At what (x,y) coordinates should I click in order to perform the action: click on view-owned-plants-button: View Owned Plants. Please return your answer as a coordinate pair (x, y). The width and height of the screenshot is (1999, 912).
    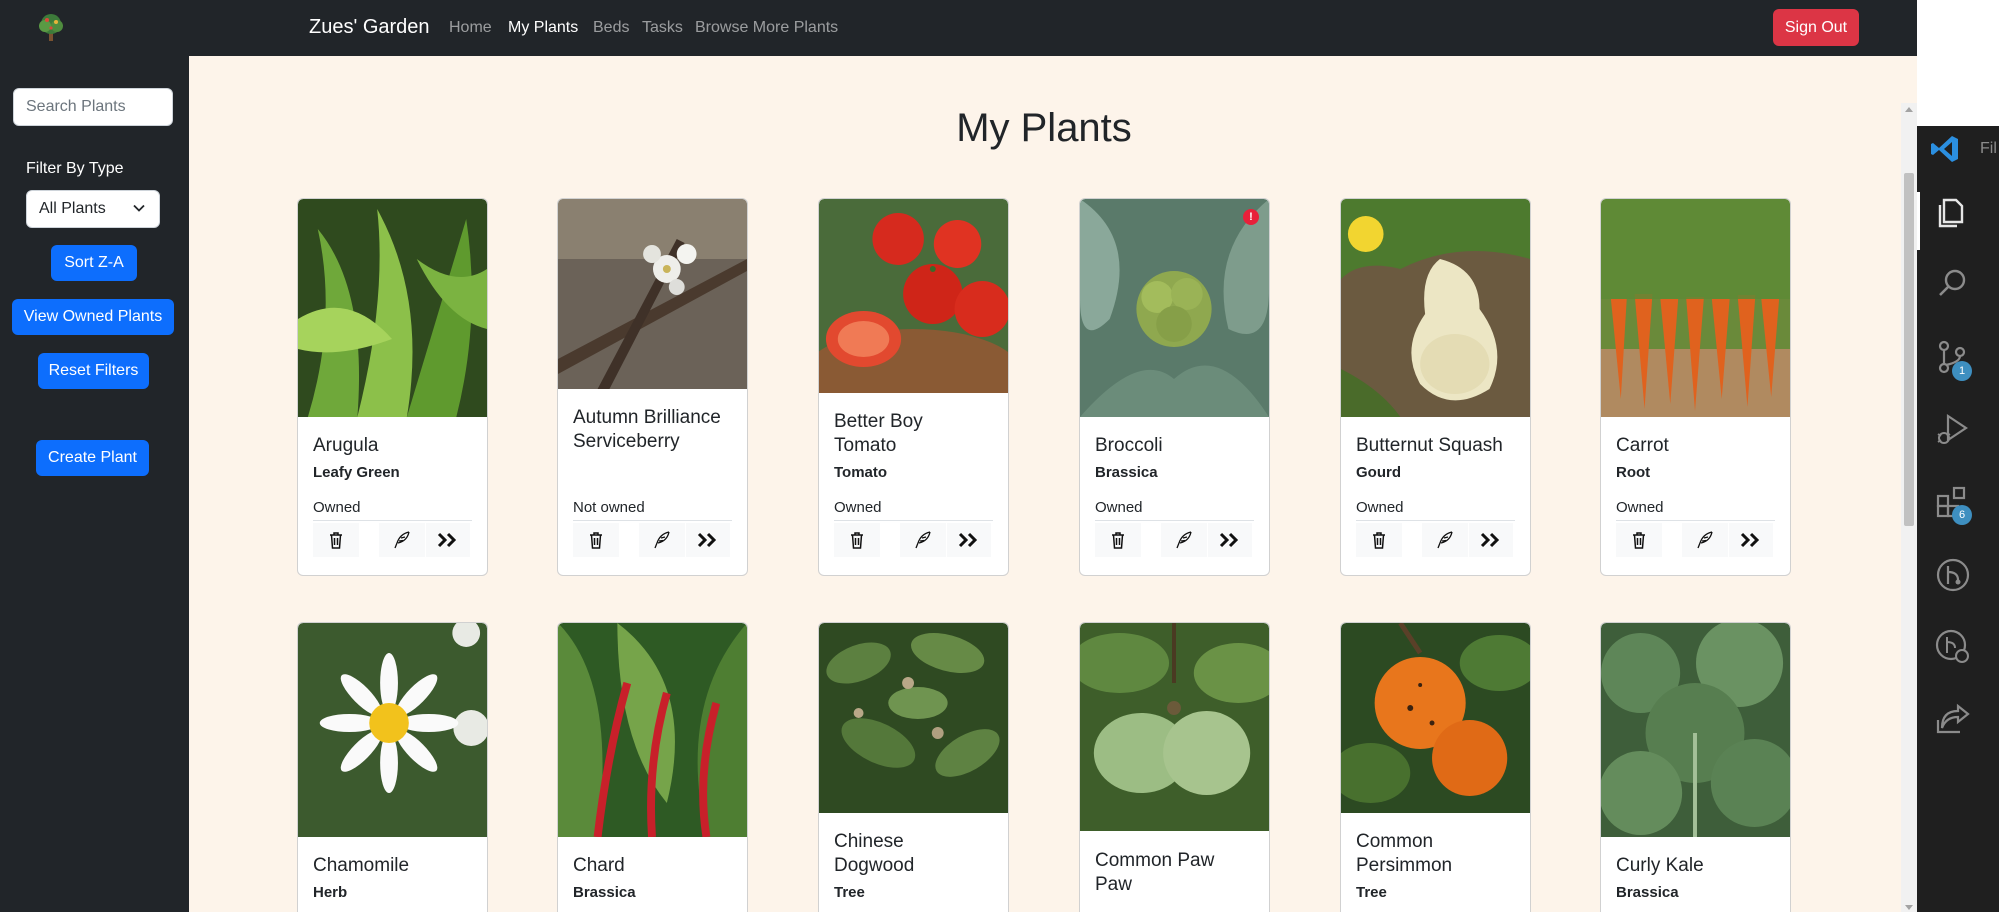
    Looking at the image, I should click on (93, 317).